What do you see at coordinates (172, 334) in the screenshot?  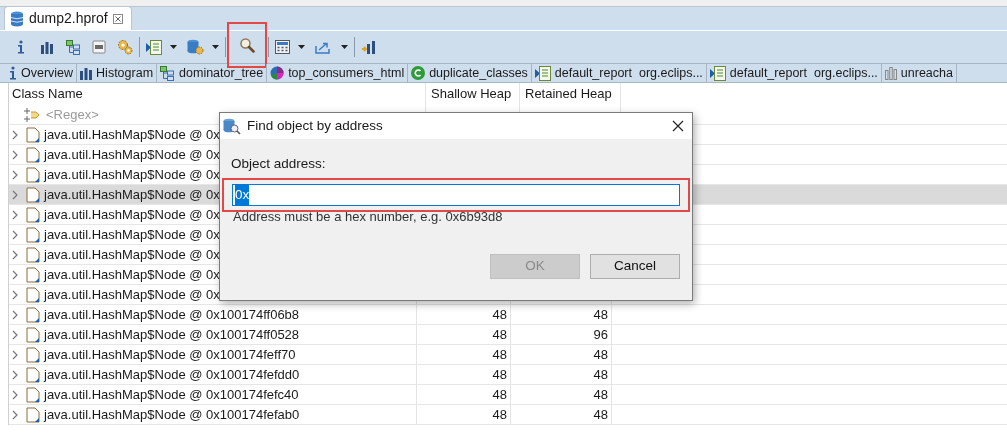 I see `class-name: java.util.HashMap$Node @ 0x100174ff0528` at bounding box center [172, 334].